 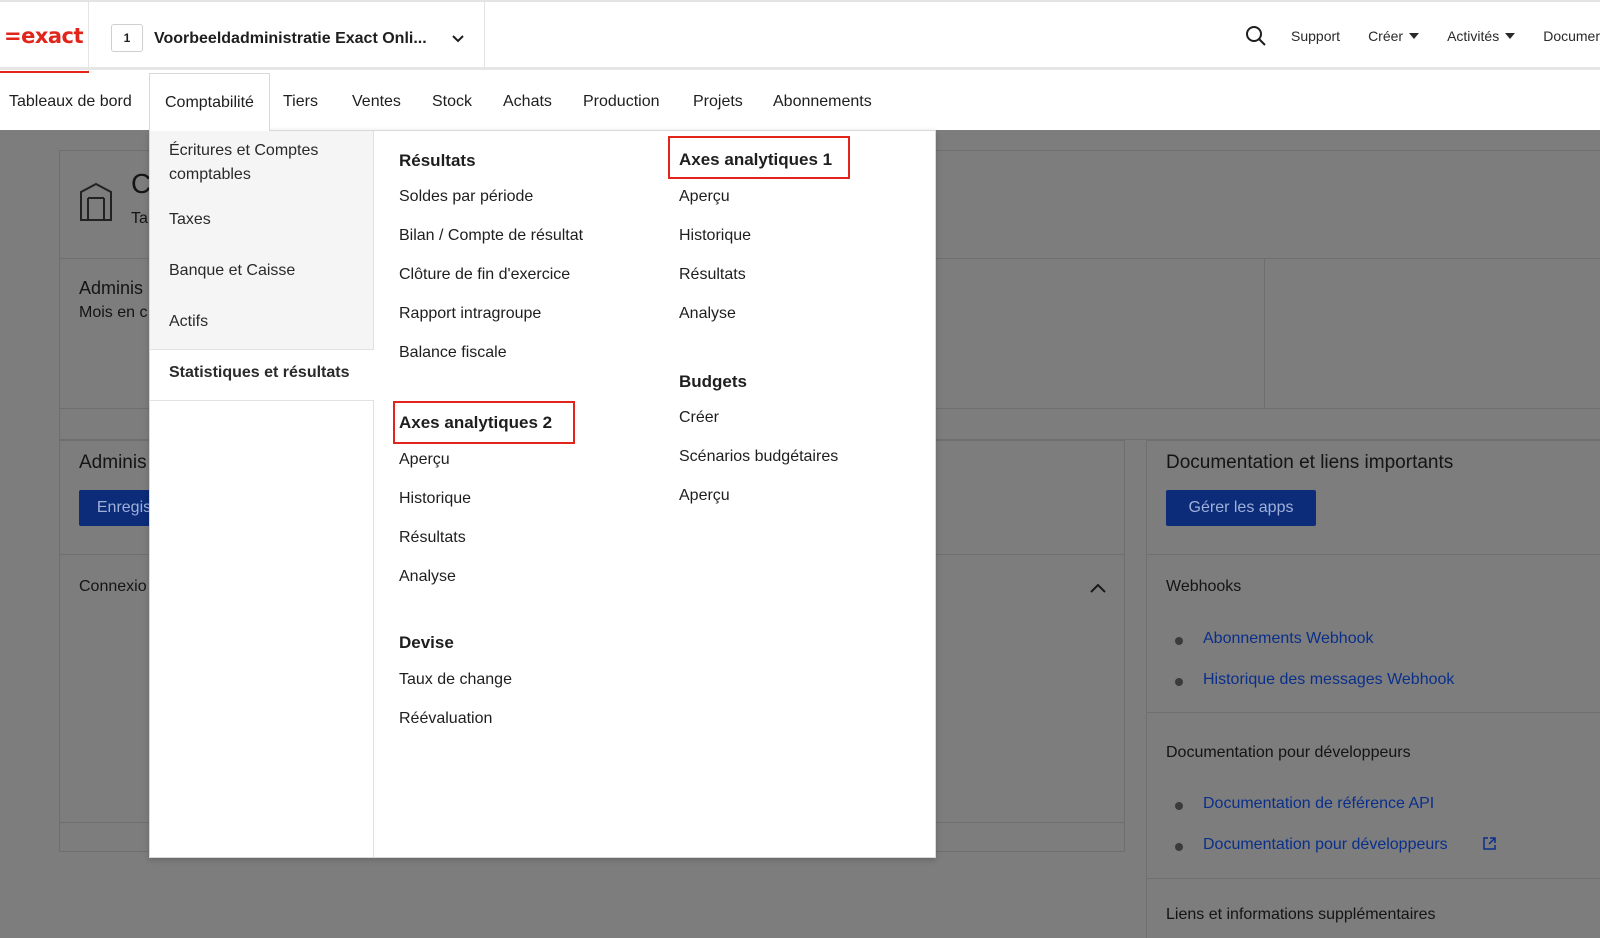 I want to click on division-number: 1, so click(x=127, y=38).